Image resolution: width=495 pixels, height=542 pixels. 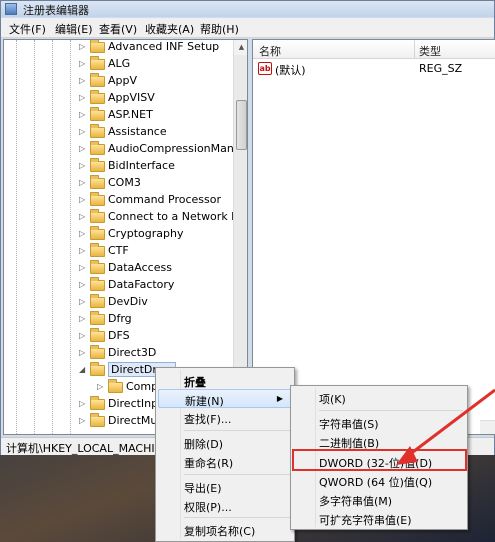 What do you see at coordinates (132, 352) in the screenshot?
I see `tree-item-label: Direct3D` at bounding box center [132, 352].